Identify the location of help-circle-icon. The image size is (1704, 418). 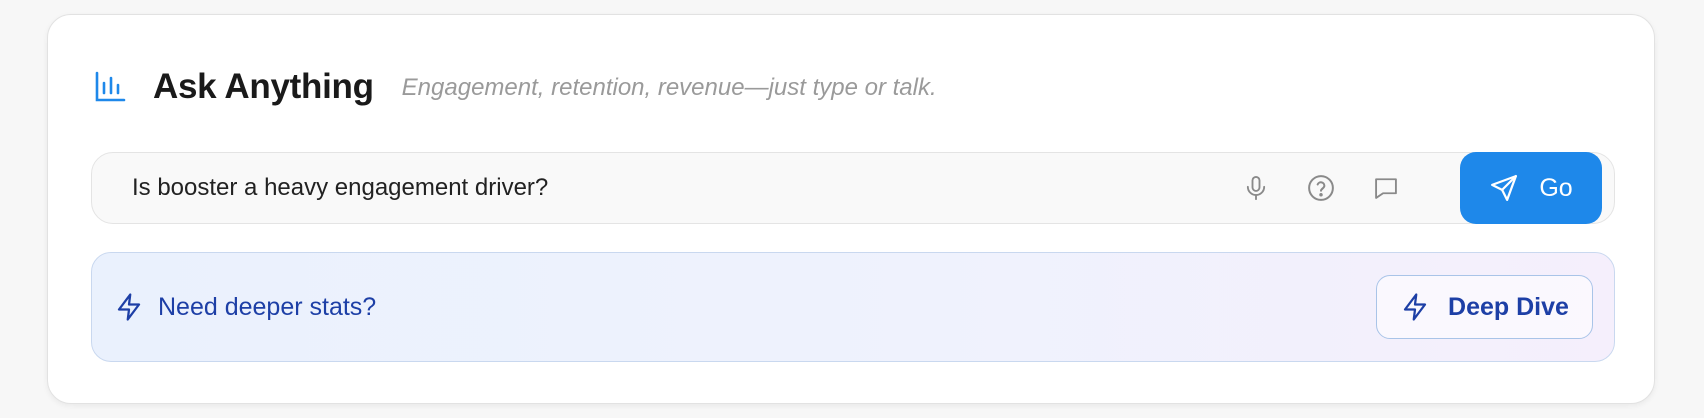
(1321, 188).